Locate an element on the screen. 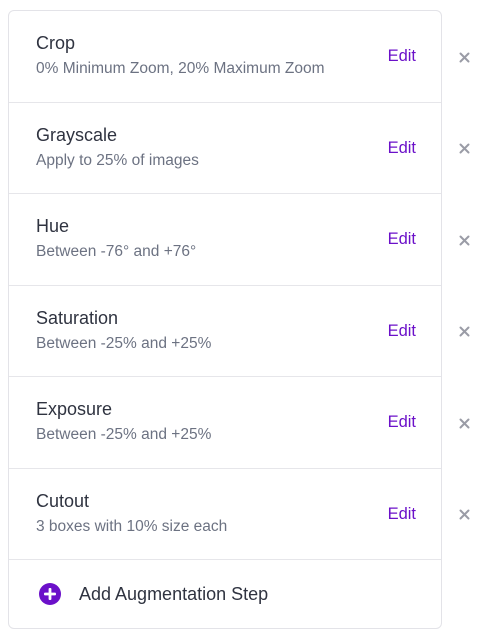 The height and width of the screenshot is (638, 489). plus-circle-icon is located at coordinates (50, 594).